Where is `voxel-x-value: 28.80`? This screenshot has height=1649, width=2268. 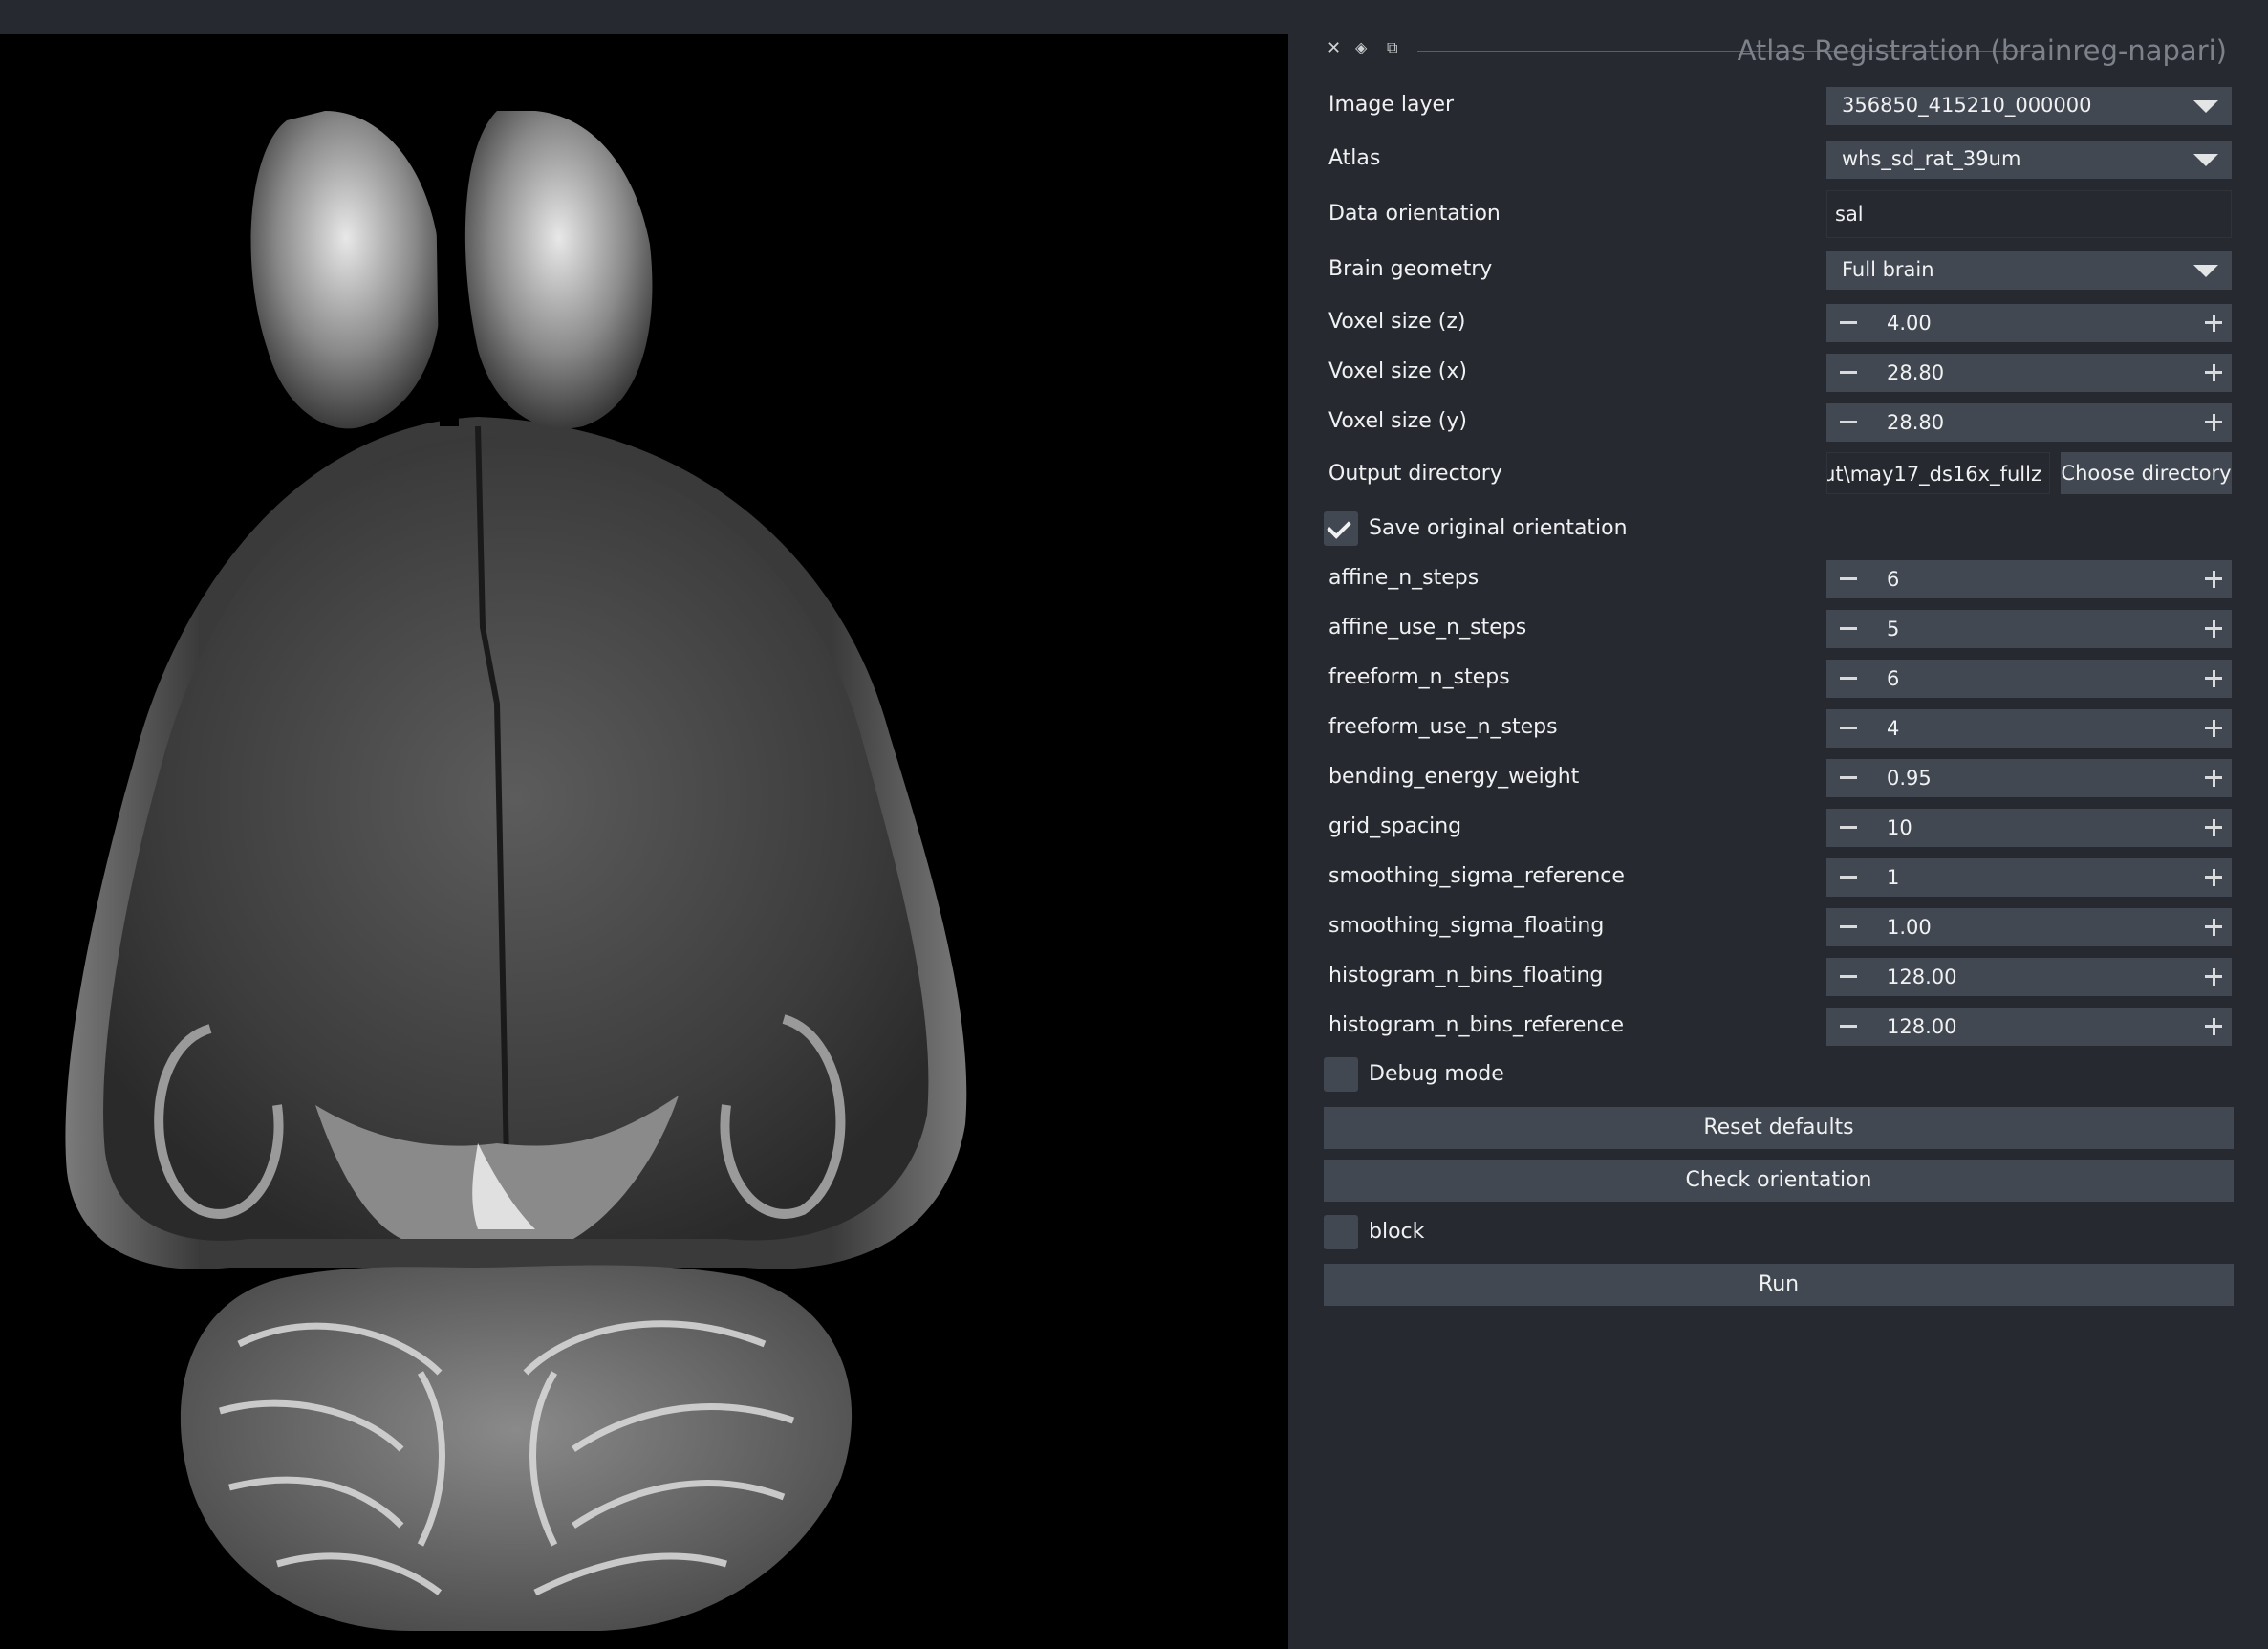
voxel-x-value: 28.80 is located at coordinates (1915, 373).